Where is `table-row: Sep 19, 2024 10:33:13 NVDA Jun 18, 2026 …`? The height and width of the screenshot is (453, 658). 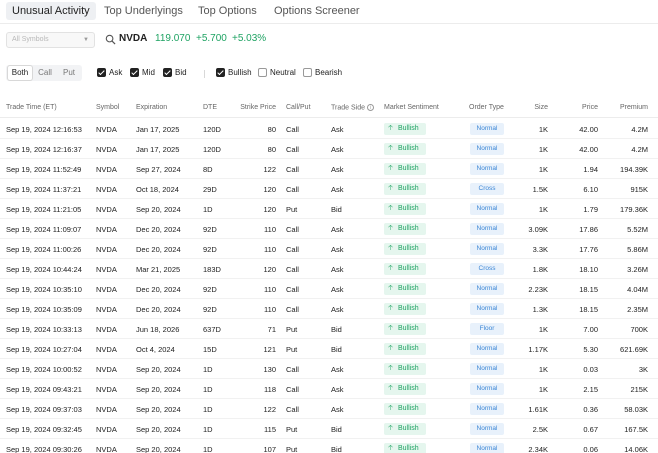
table-row: Sep 19, 2024 10:33:13 NVDA Jun 18, 2026 … is located at coordinates (329, 329).